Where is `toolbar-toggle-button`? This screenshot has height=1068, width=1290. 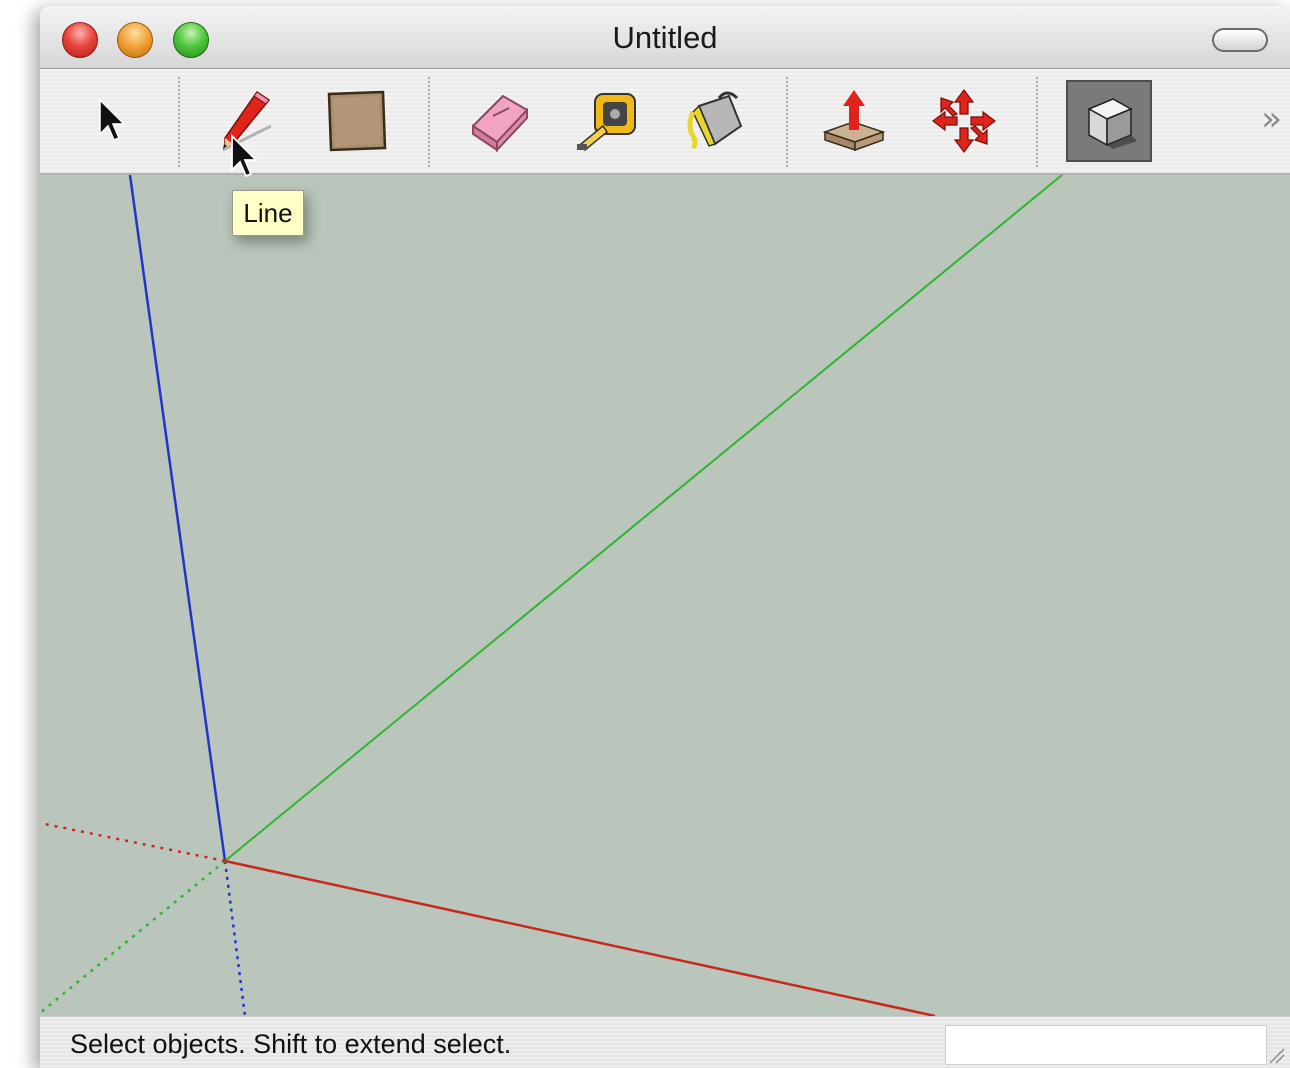 toolbar-toggle-button is located at coordinates (1240, 40).